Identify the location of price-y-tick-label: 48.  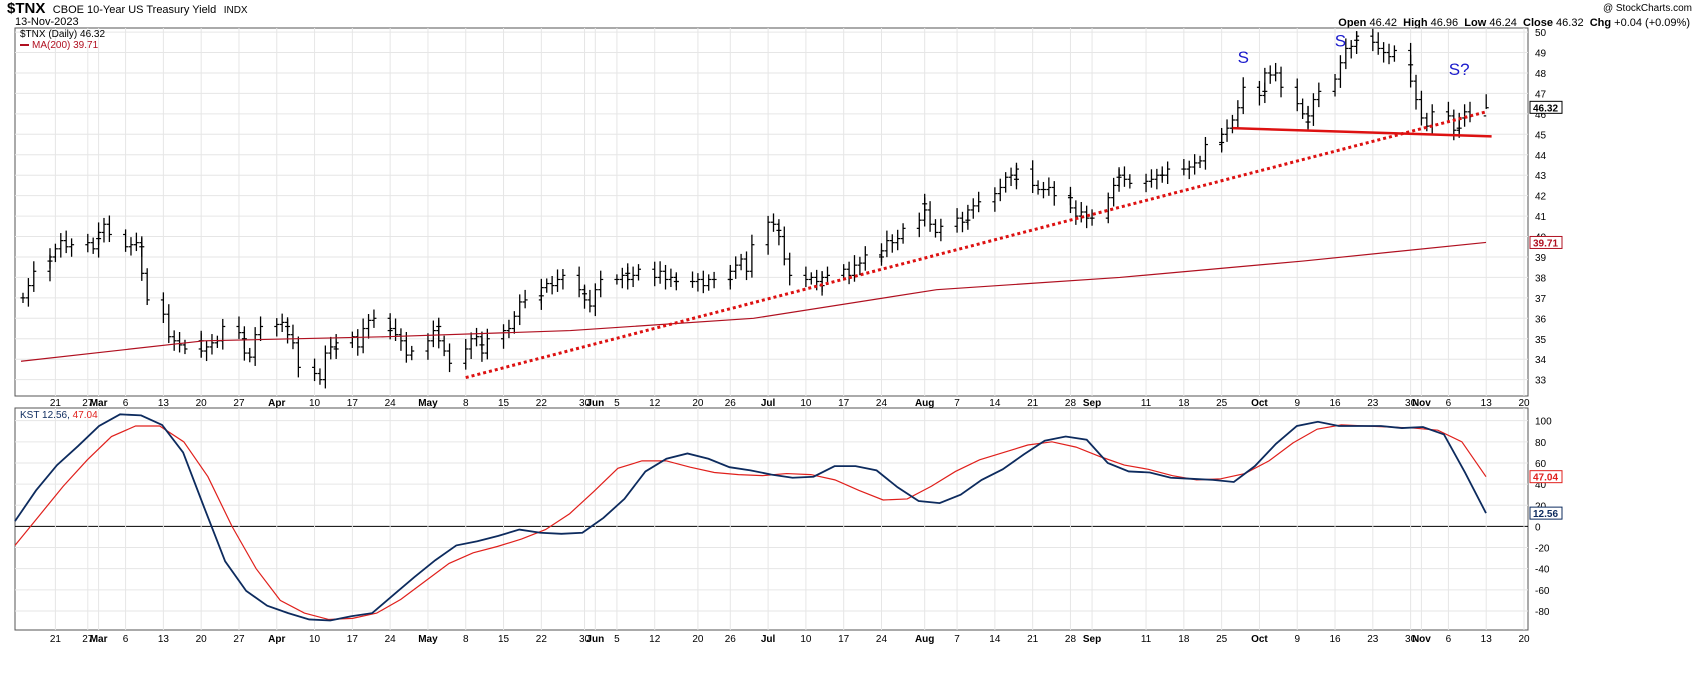
(1541, 74).